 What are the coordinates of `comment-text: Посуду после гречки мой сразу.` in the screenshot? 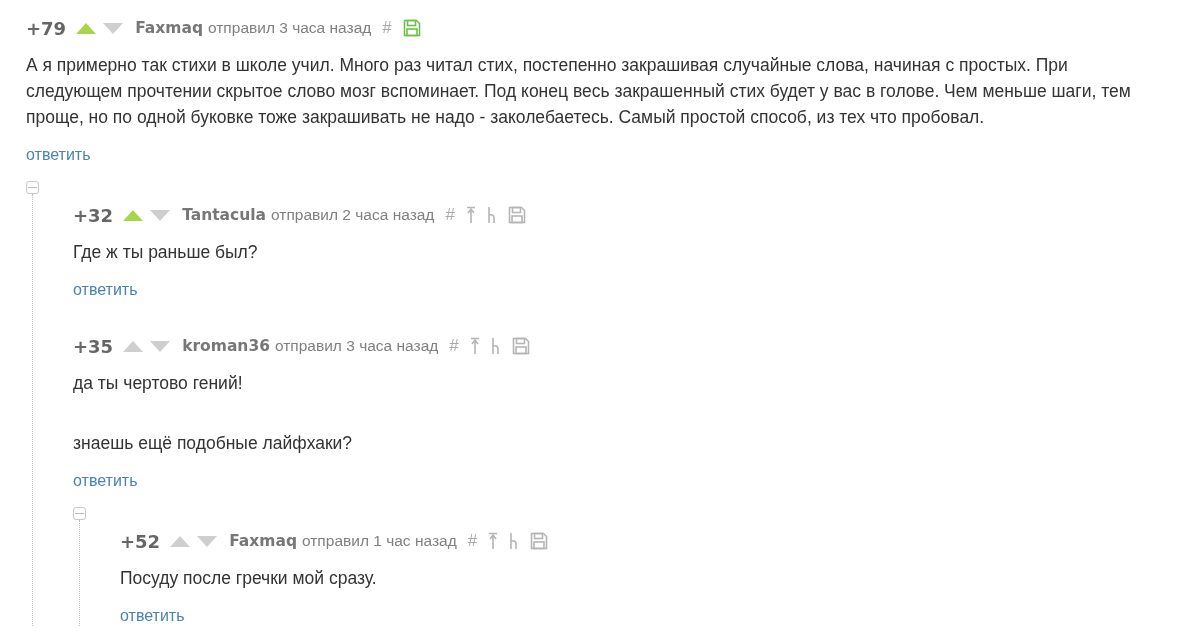 It's located at (249, 578).